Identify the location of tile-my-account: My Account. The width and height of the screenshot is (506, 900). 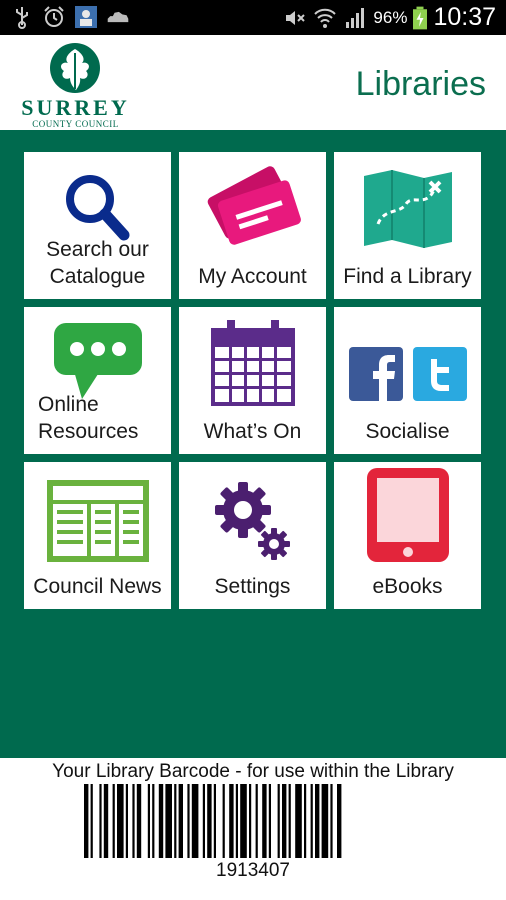
(252, 225).